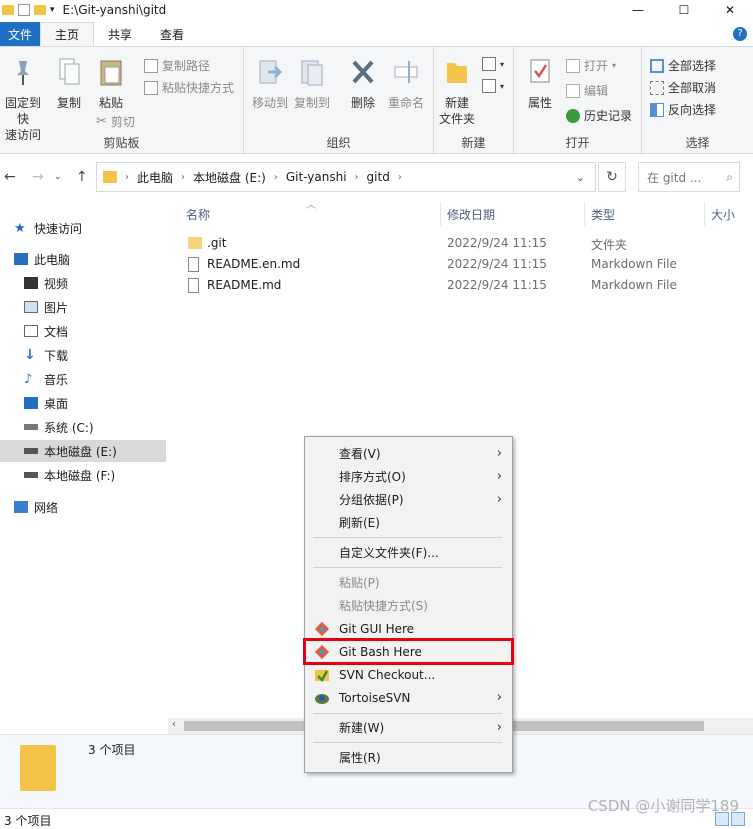 The image size is (753, 829). What do you see at coordinates (408, 651) in the screenshot?
I see `menu-item-git-bash: Git Bash Here` at bounding box center [408, 651].